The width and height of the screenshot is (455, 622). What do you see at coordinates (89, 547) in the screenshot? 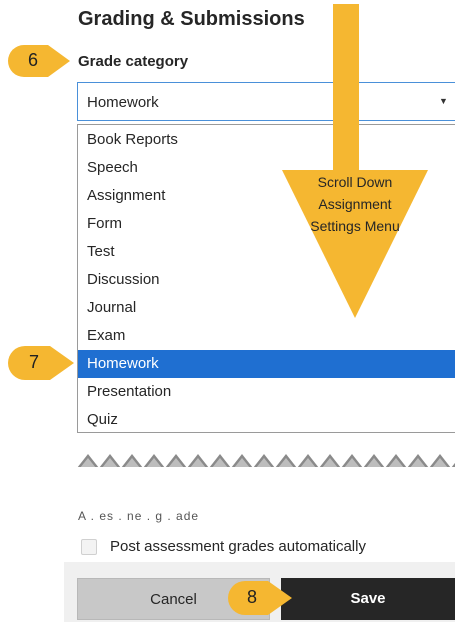
I see `post-grades-checkbox` at bounding box center [89, 547].